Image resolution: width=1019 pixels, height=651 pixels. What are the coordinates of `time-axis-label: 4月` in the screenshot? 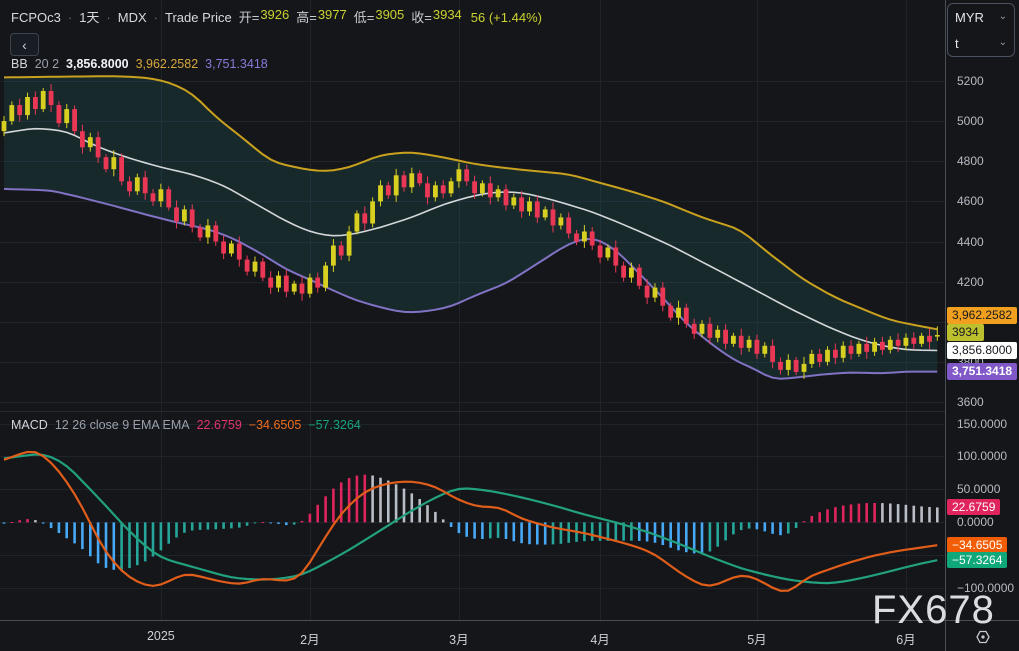 It's located at (600, 640).